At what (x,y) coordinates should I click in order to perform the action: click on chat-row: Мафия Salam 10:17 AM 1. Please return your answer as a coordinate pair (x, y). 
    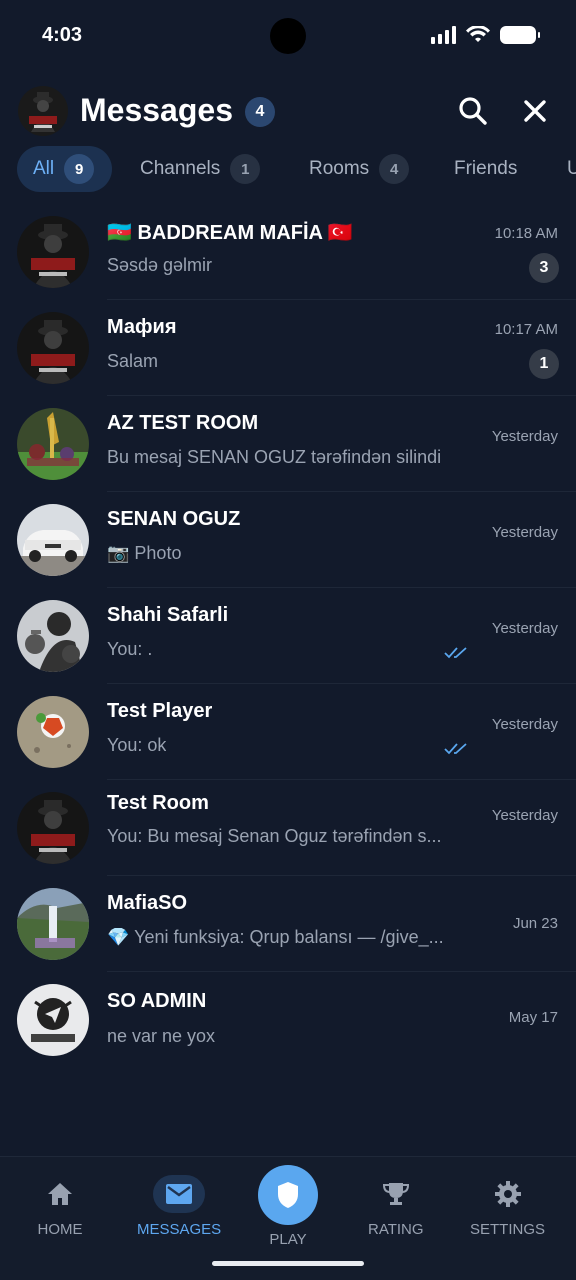
    Looking at the image, I should click on (288, 348).